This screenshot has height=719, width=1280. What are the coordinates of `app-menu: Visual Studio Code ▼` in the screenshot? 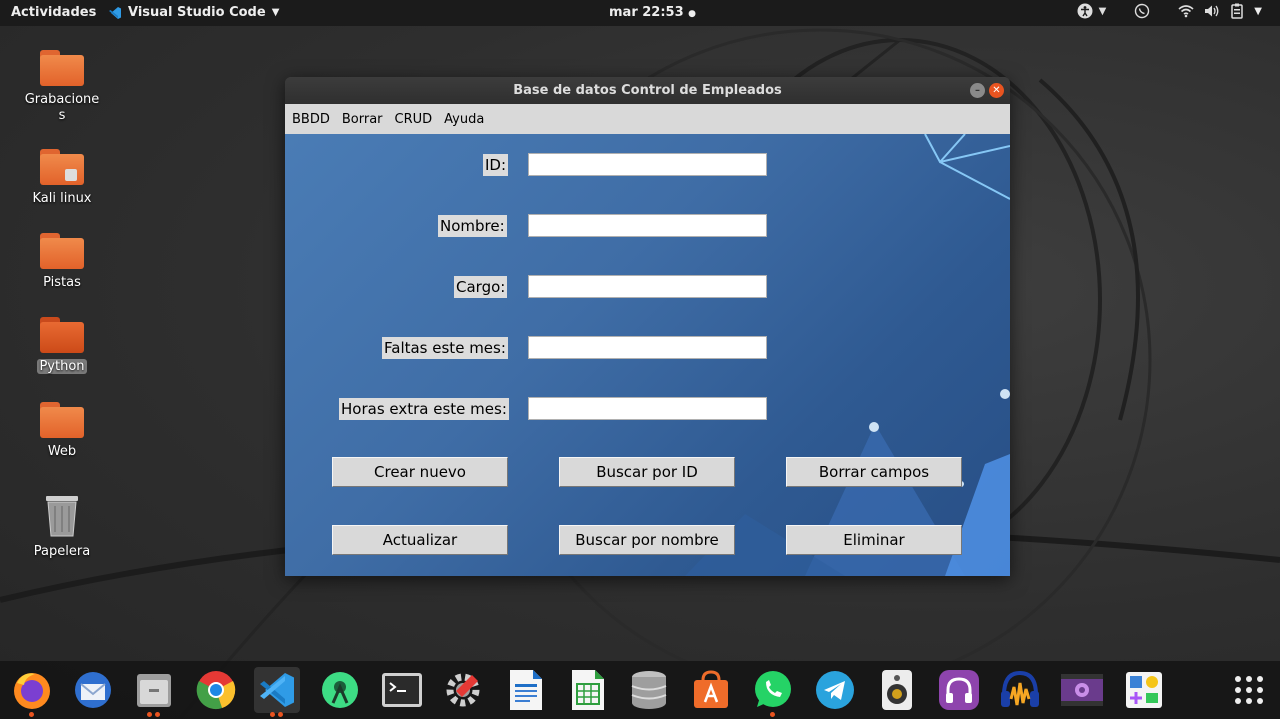 It's located at (193, 12).